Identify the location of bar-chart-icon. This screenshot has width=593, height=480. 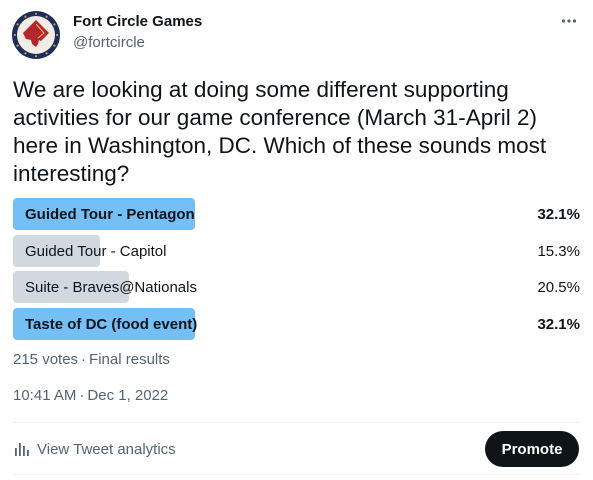
(22, 449).